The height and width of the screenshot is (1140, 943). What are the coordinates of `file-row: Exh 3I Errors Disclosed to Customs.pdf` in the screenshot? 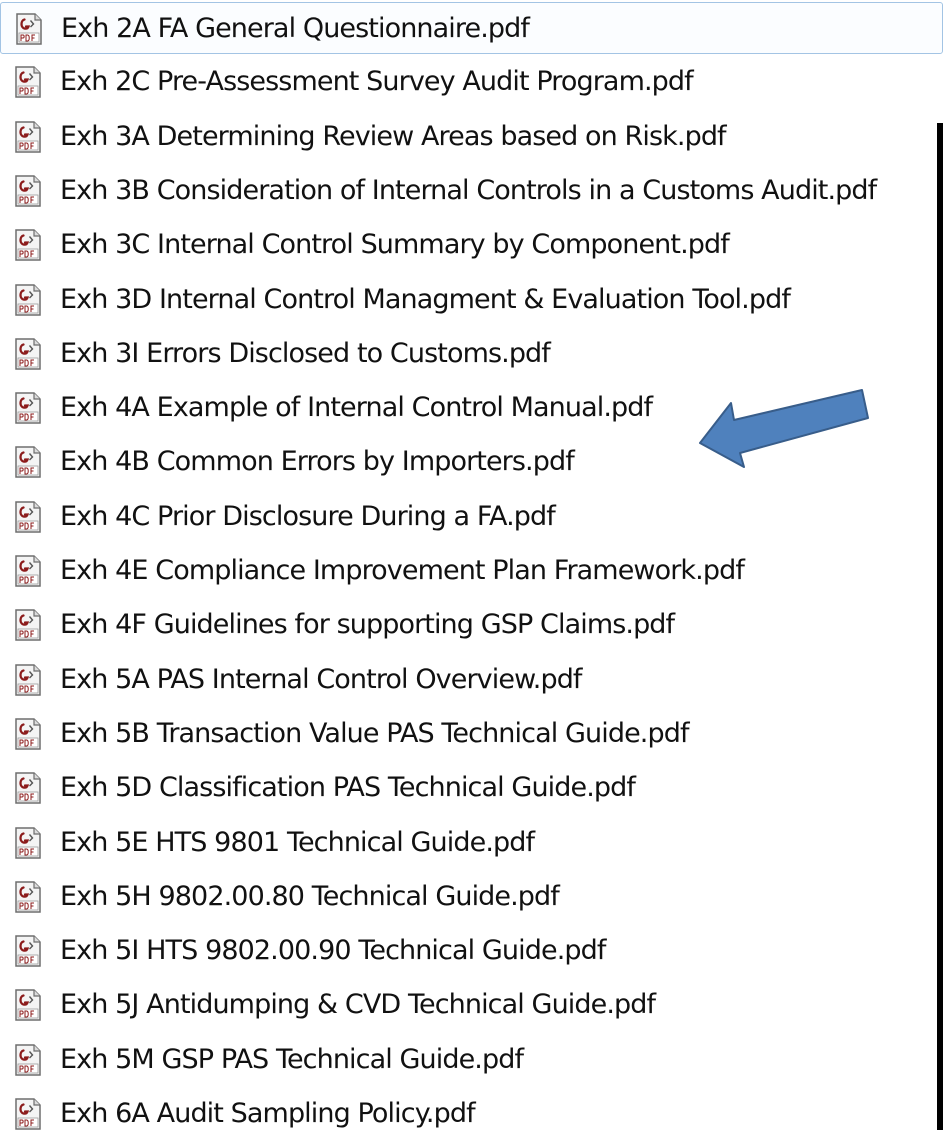 It's located at (471, 354).